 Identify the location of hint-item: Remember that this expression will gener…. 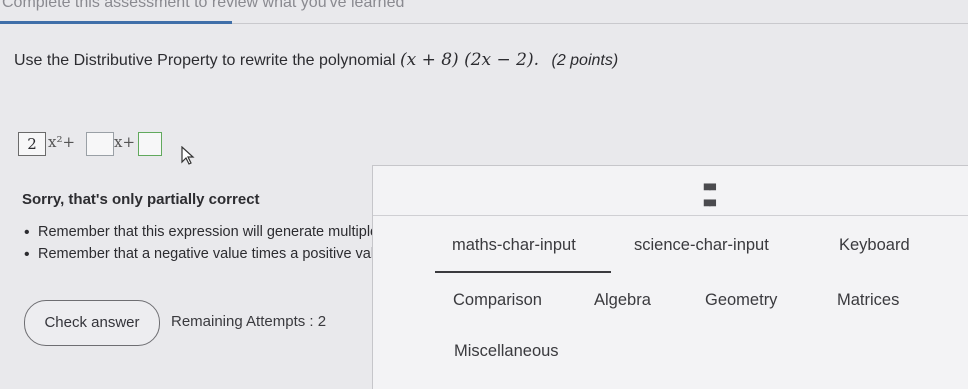
(198, 235).